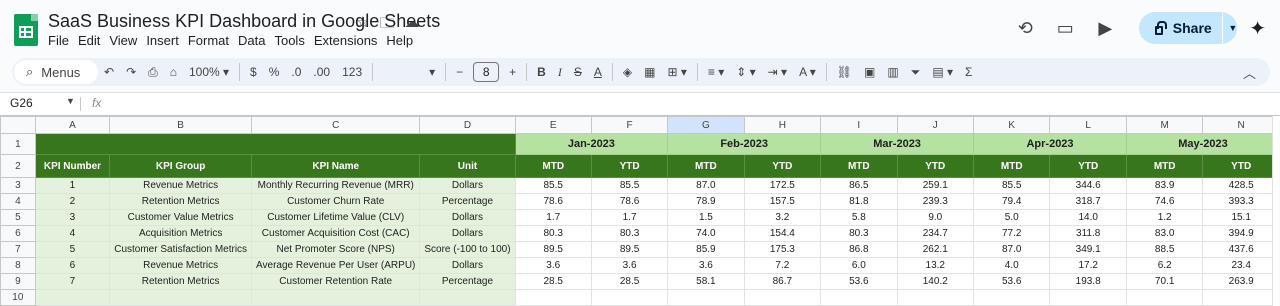 The image size is (1280, 306). What do you see at coordinates (629, 233) in the screenshot?
I see `ytd-value-cell: 80.3` at bounding box center [629, 233].